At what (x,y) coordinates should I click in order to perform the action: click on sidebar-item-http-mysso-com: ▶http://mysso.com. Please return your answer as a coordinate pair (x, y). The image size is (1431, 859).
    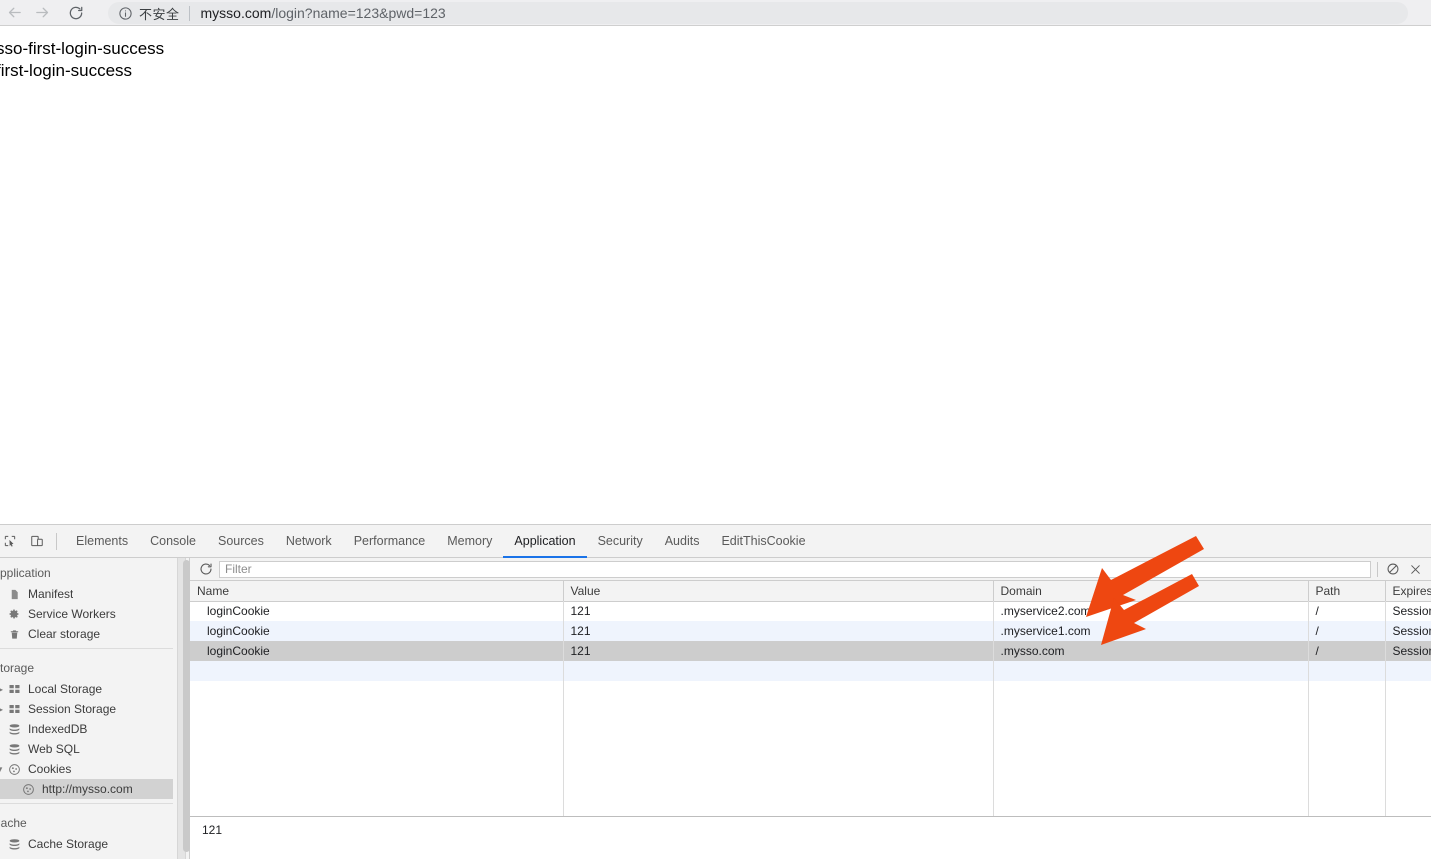
    Looking at the image, I should click on (86, 789).